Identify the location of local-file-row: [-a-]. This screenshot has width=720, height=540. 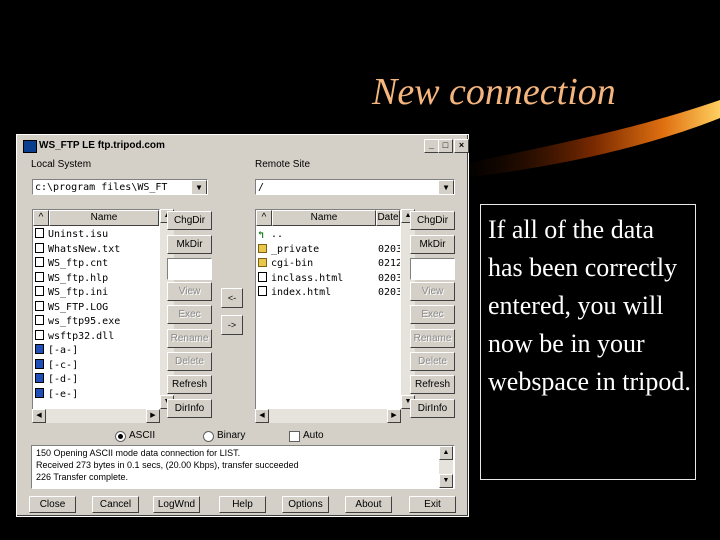
(56, 351).